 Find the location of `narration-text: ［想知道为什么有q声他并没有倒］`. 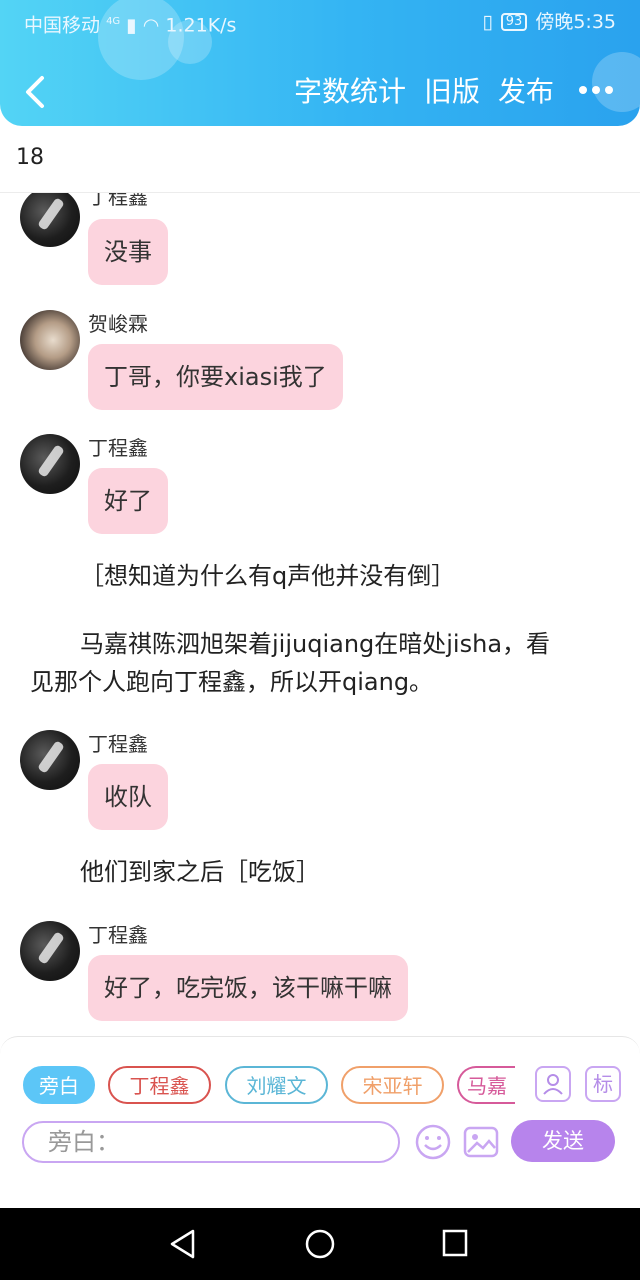

narration-text: ［想知道为什么有q声他并没有倒］ is located at coordinates (267, 576).